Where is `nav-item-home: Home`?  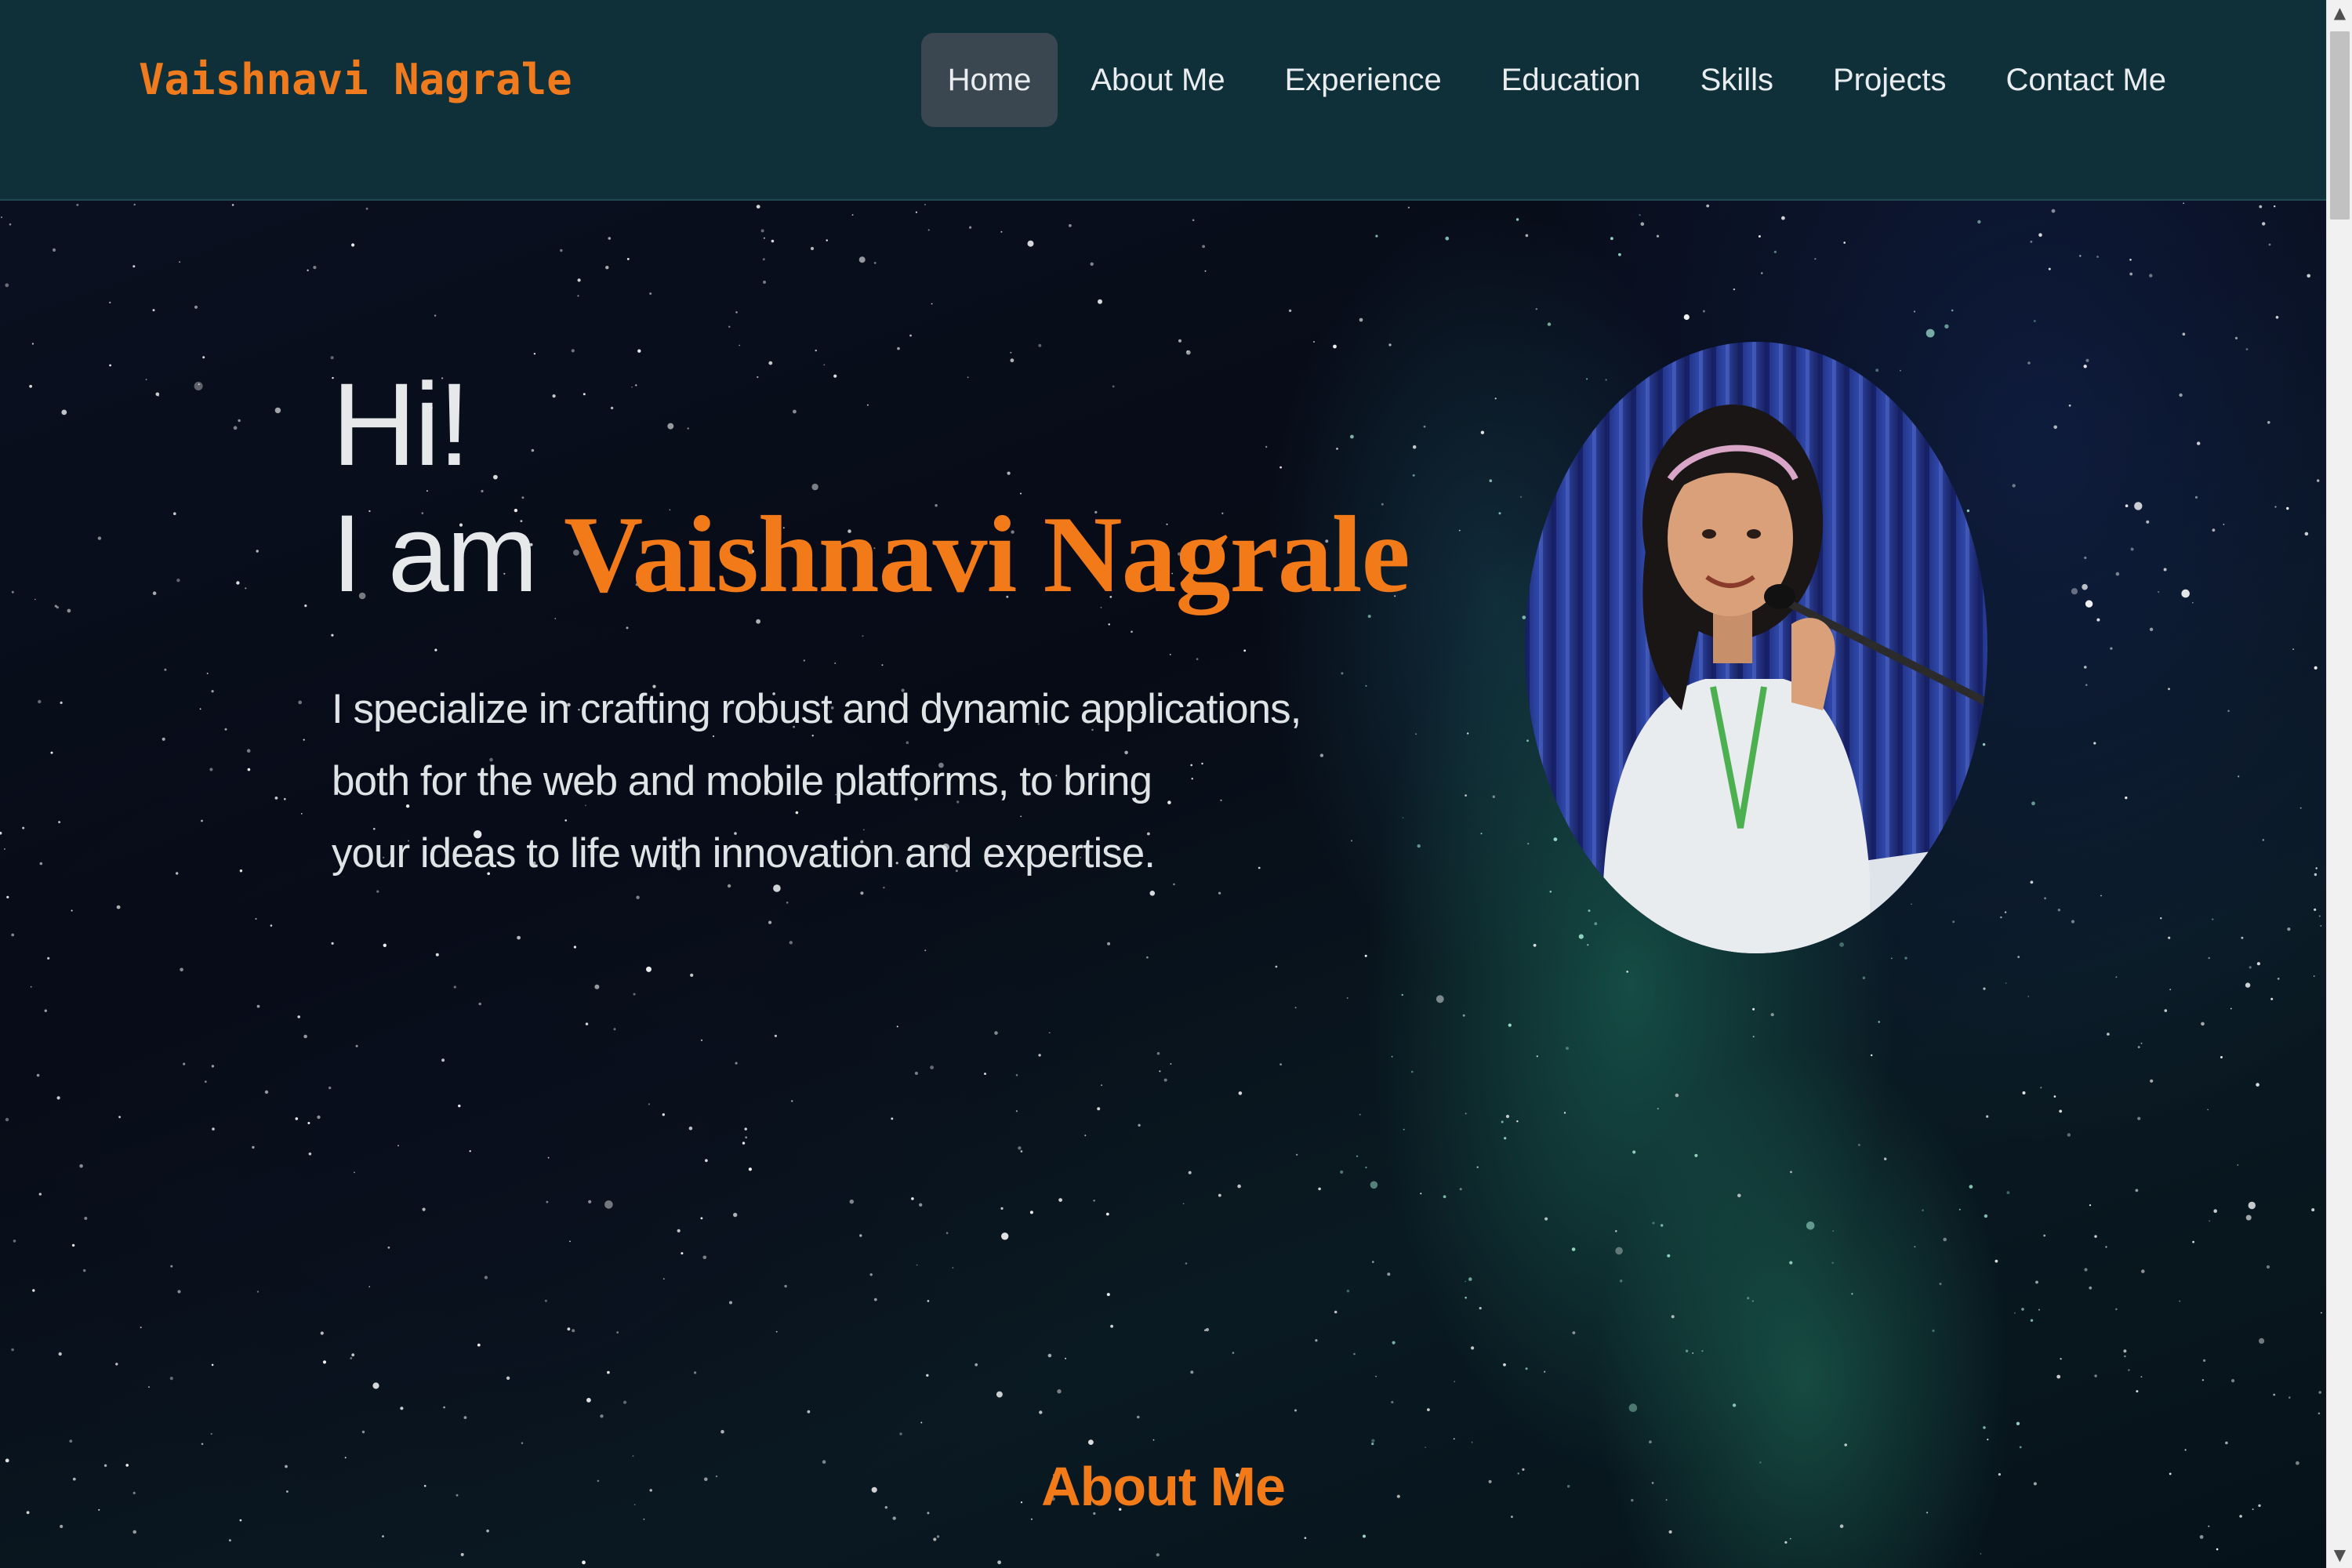 nav-item-home: Home is located at coordinates (989, 80).